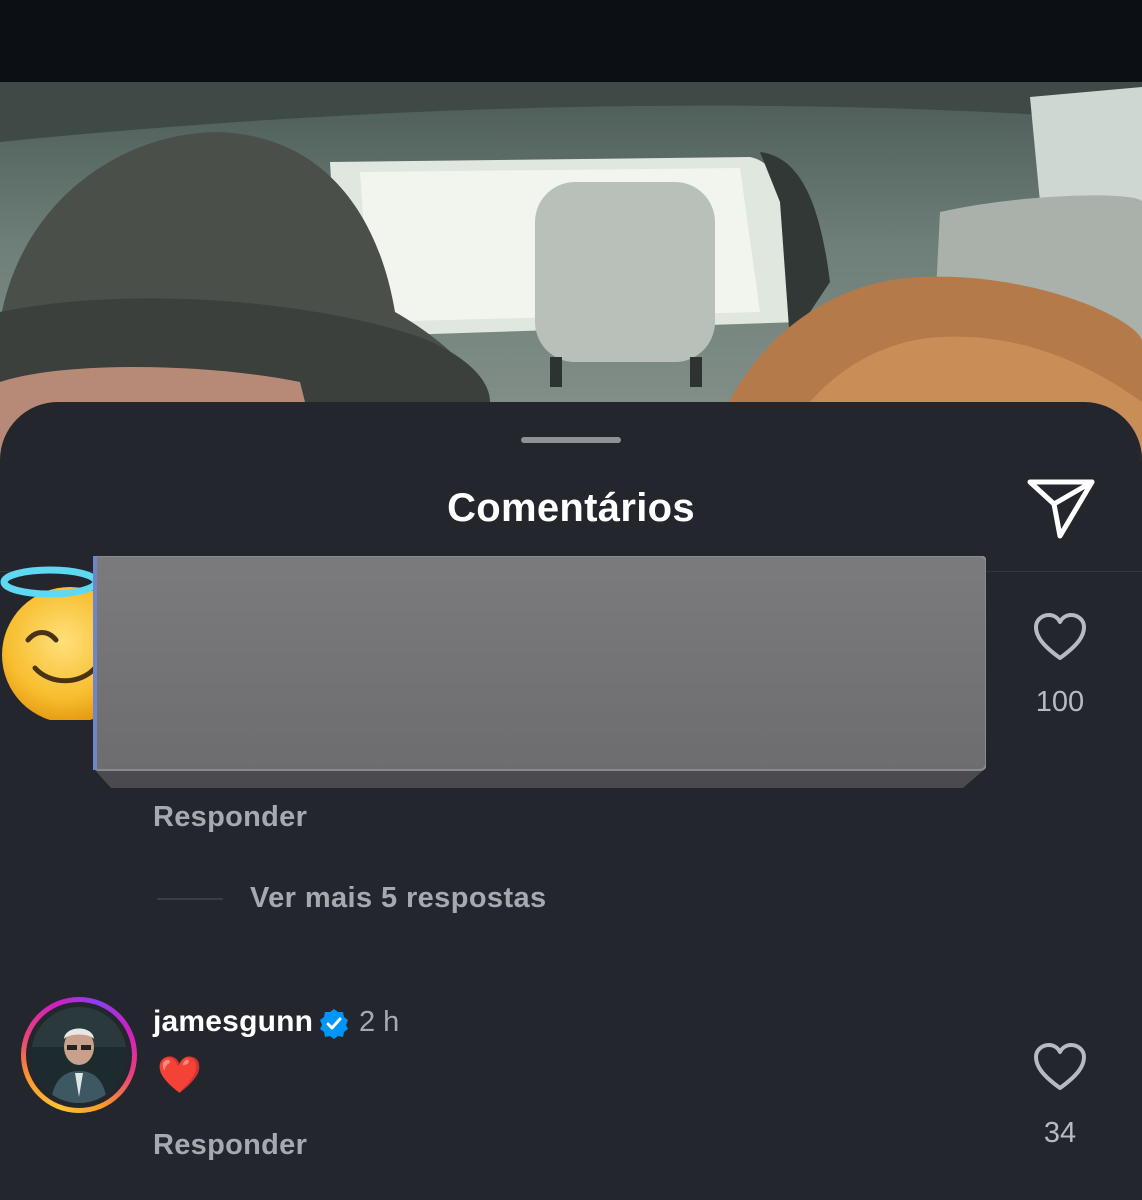 The image size is (1142, 1200). I want to click on avatar, so click(79, 1055).